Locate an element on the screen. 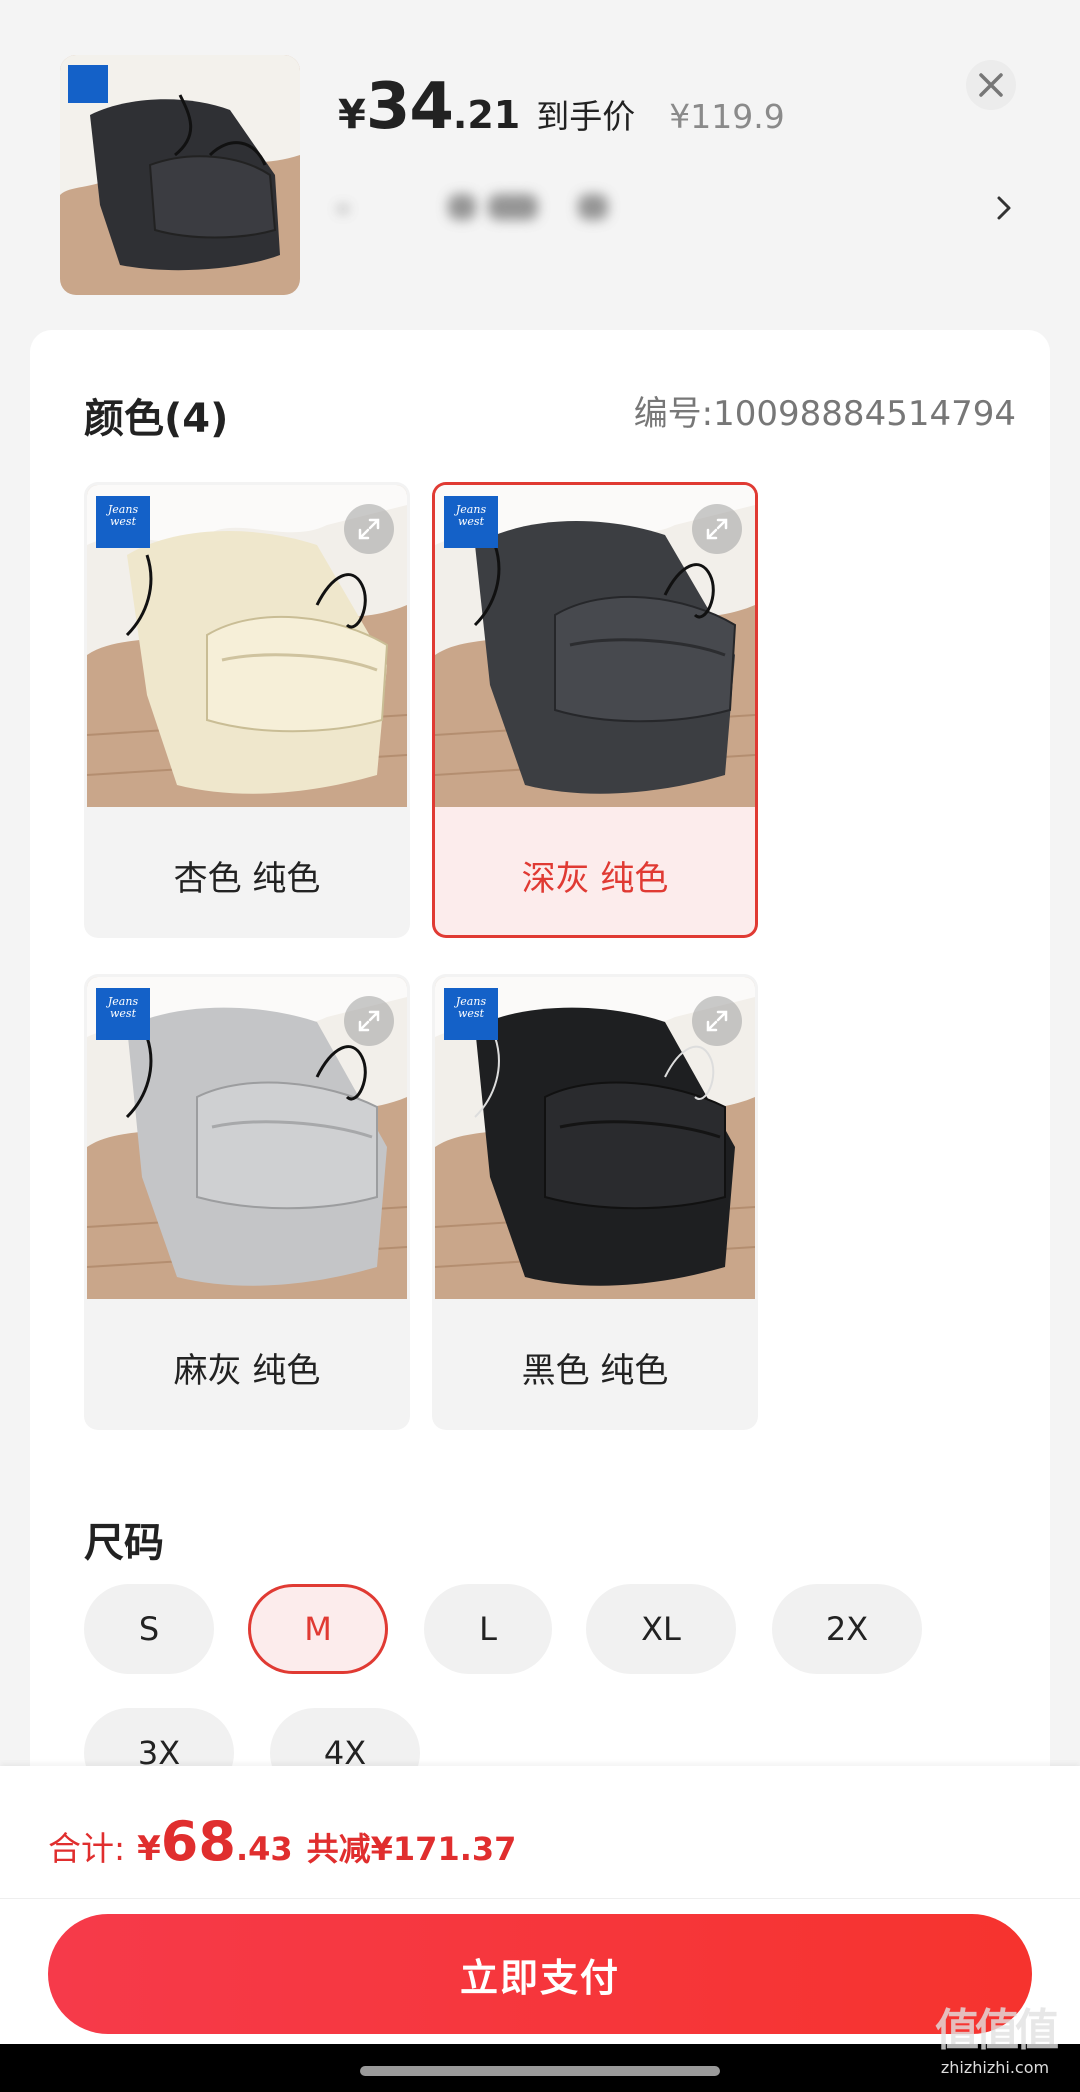 This screenshot has height=2092, width=1080. size-section-title: 尺码 is located at coordinates (124, 1543).